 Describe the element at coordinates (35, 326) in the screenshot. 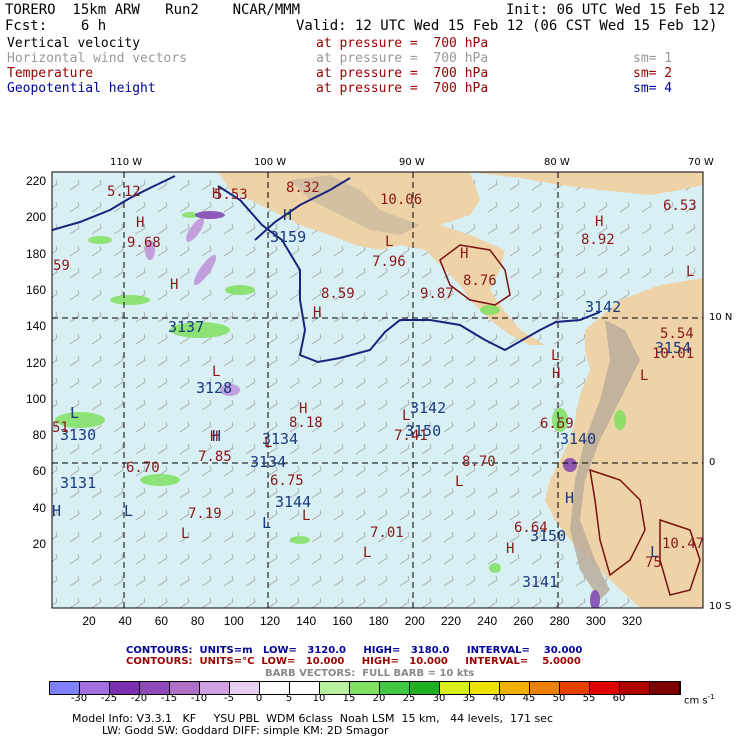

I see `y-tick-label: 140` at that location.